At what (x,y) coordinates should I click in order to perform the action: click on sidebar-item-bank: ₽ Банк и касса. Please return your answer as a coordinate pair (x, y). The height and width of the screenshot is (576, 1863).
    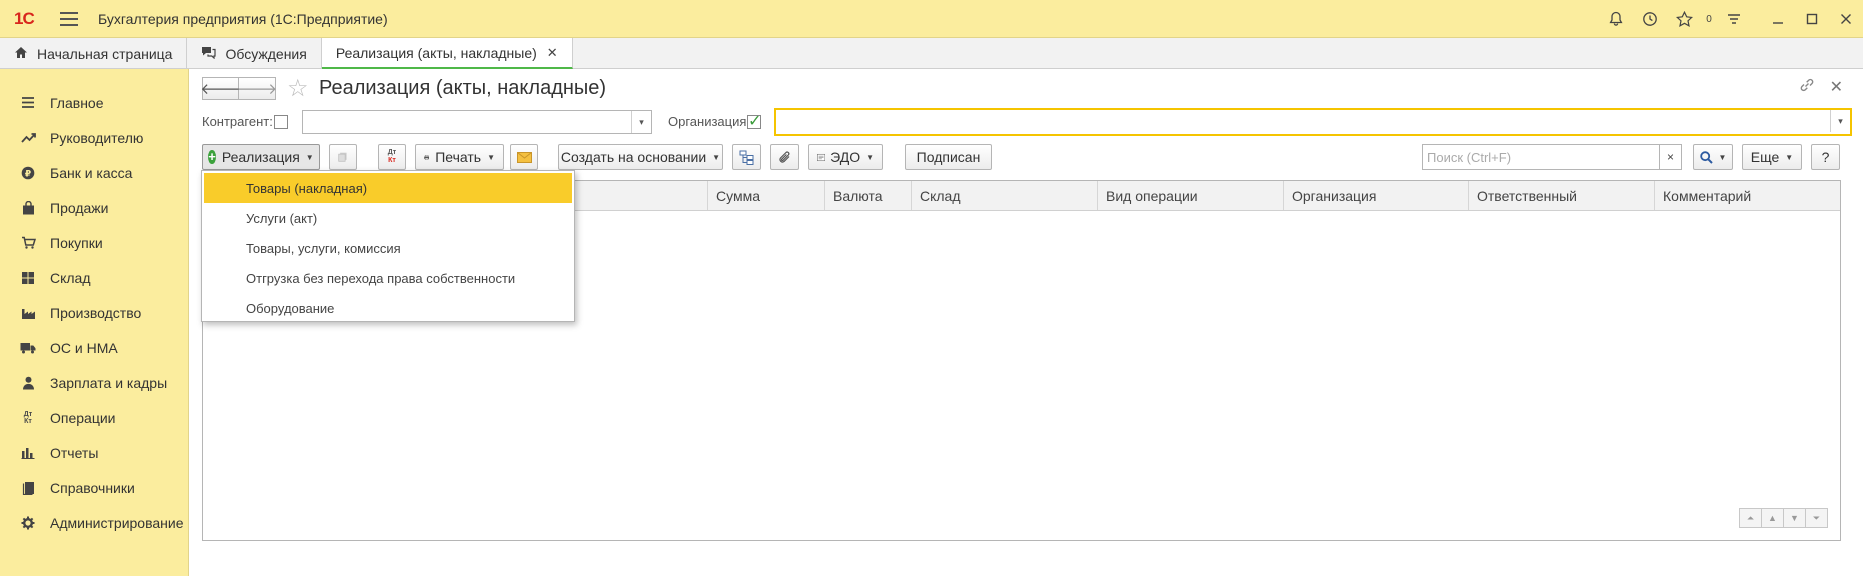
    Looking at the image, I should click on (94, 172).